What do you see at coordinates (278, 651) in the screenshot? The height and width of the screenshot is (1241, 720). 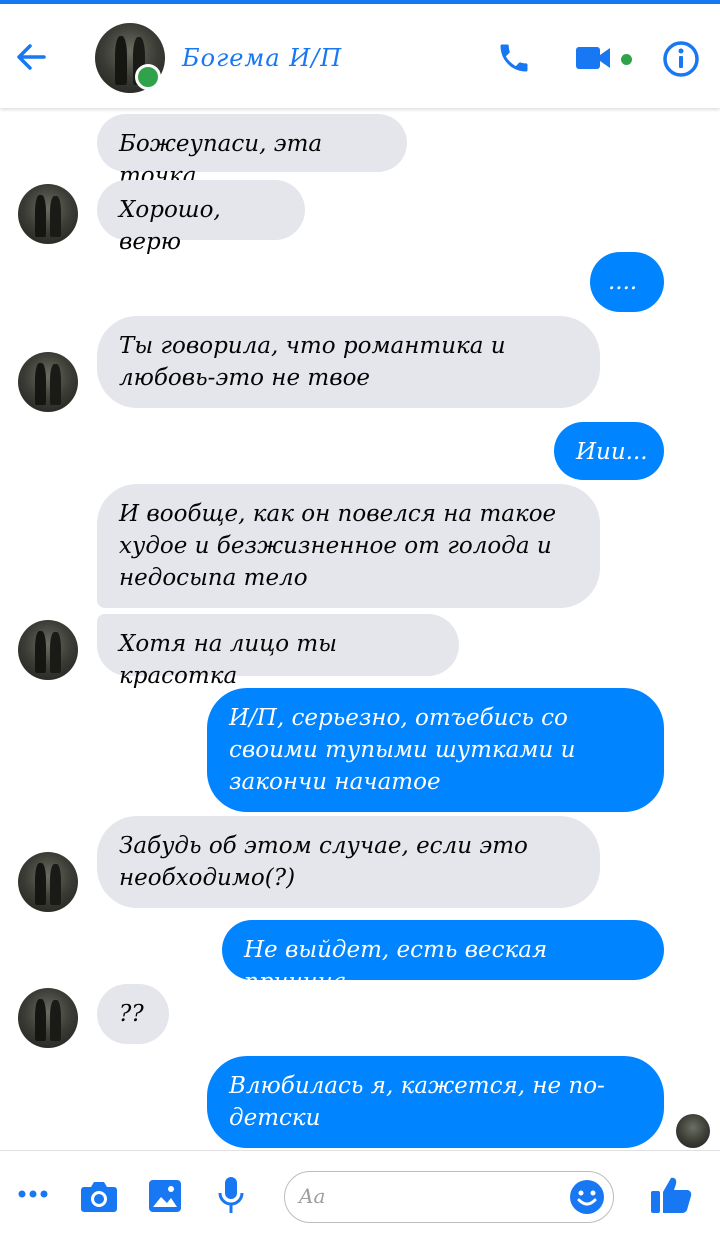 I see `message-incoming: Хотя на лицо ты красотка` at bounding box center [278, 651].